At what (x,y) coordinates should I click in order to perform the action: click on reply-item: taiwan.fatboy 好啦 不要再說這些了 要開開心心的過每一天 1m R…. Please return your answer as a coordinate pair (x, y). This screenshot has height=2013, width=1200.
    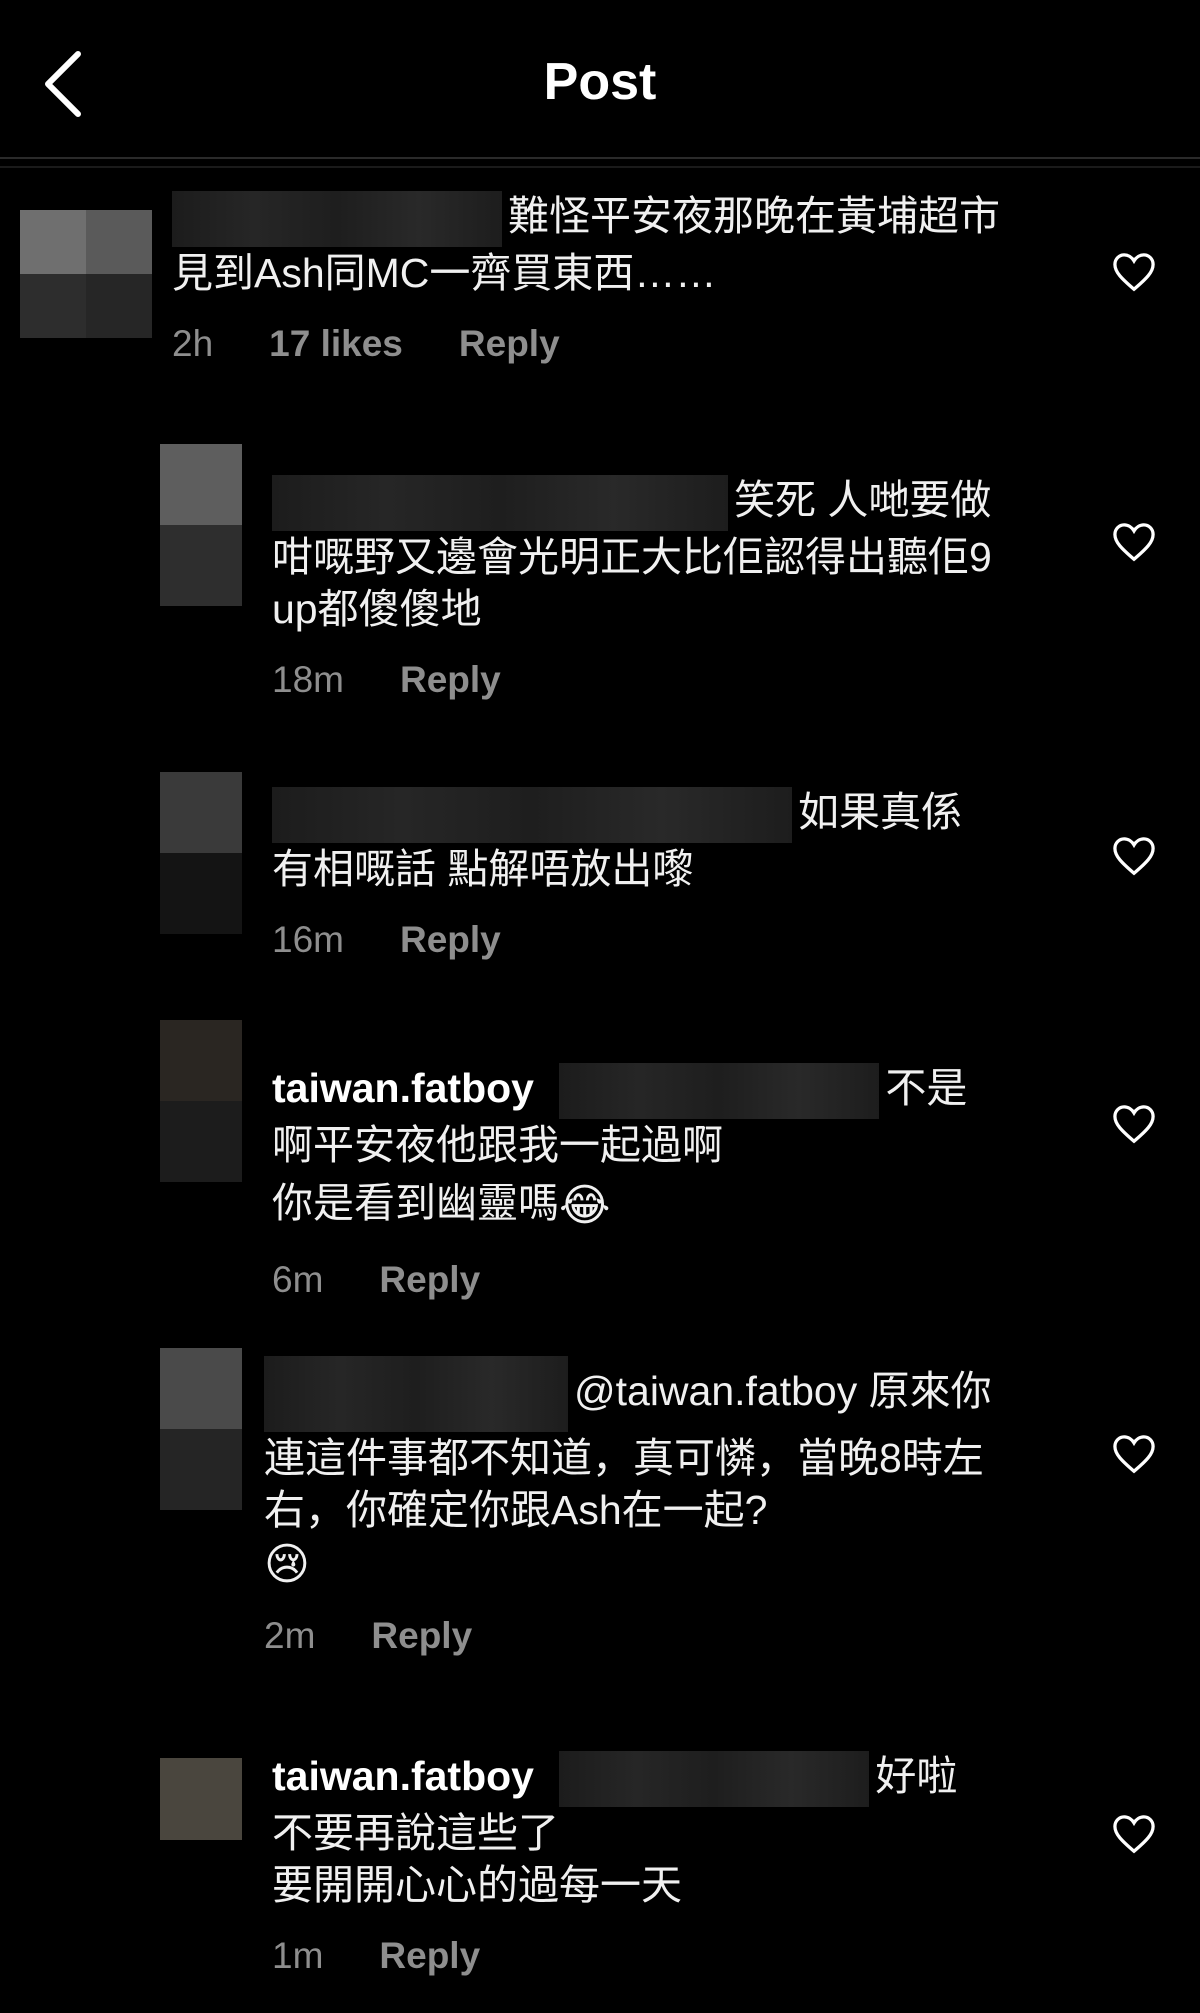
    Looking at the image, I should click on (600, 1876).